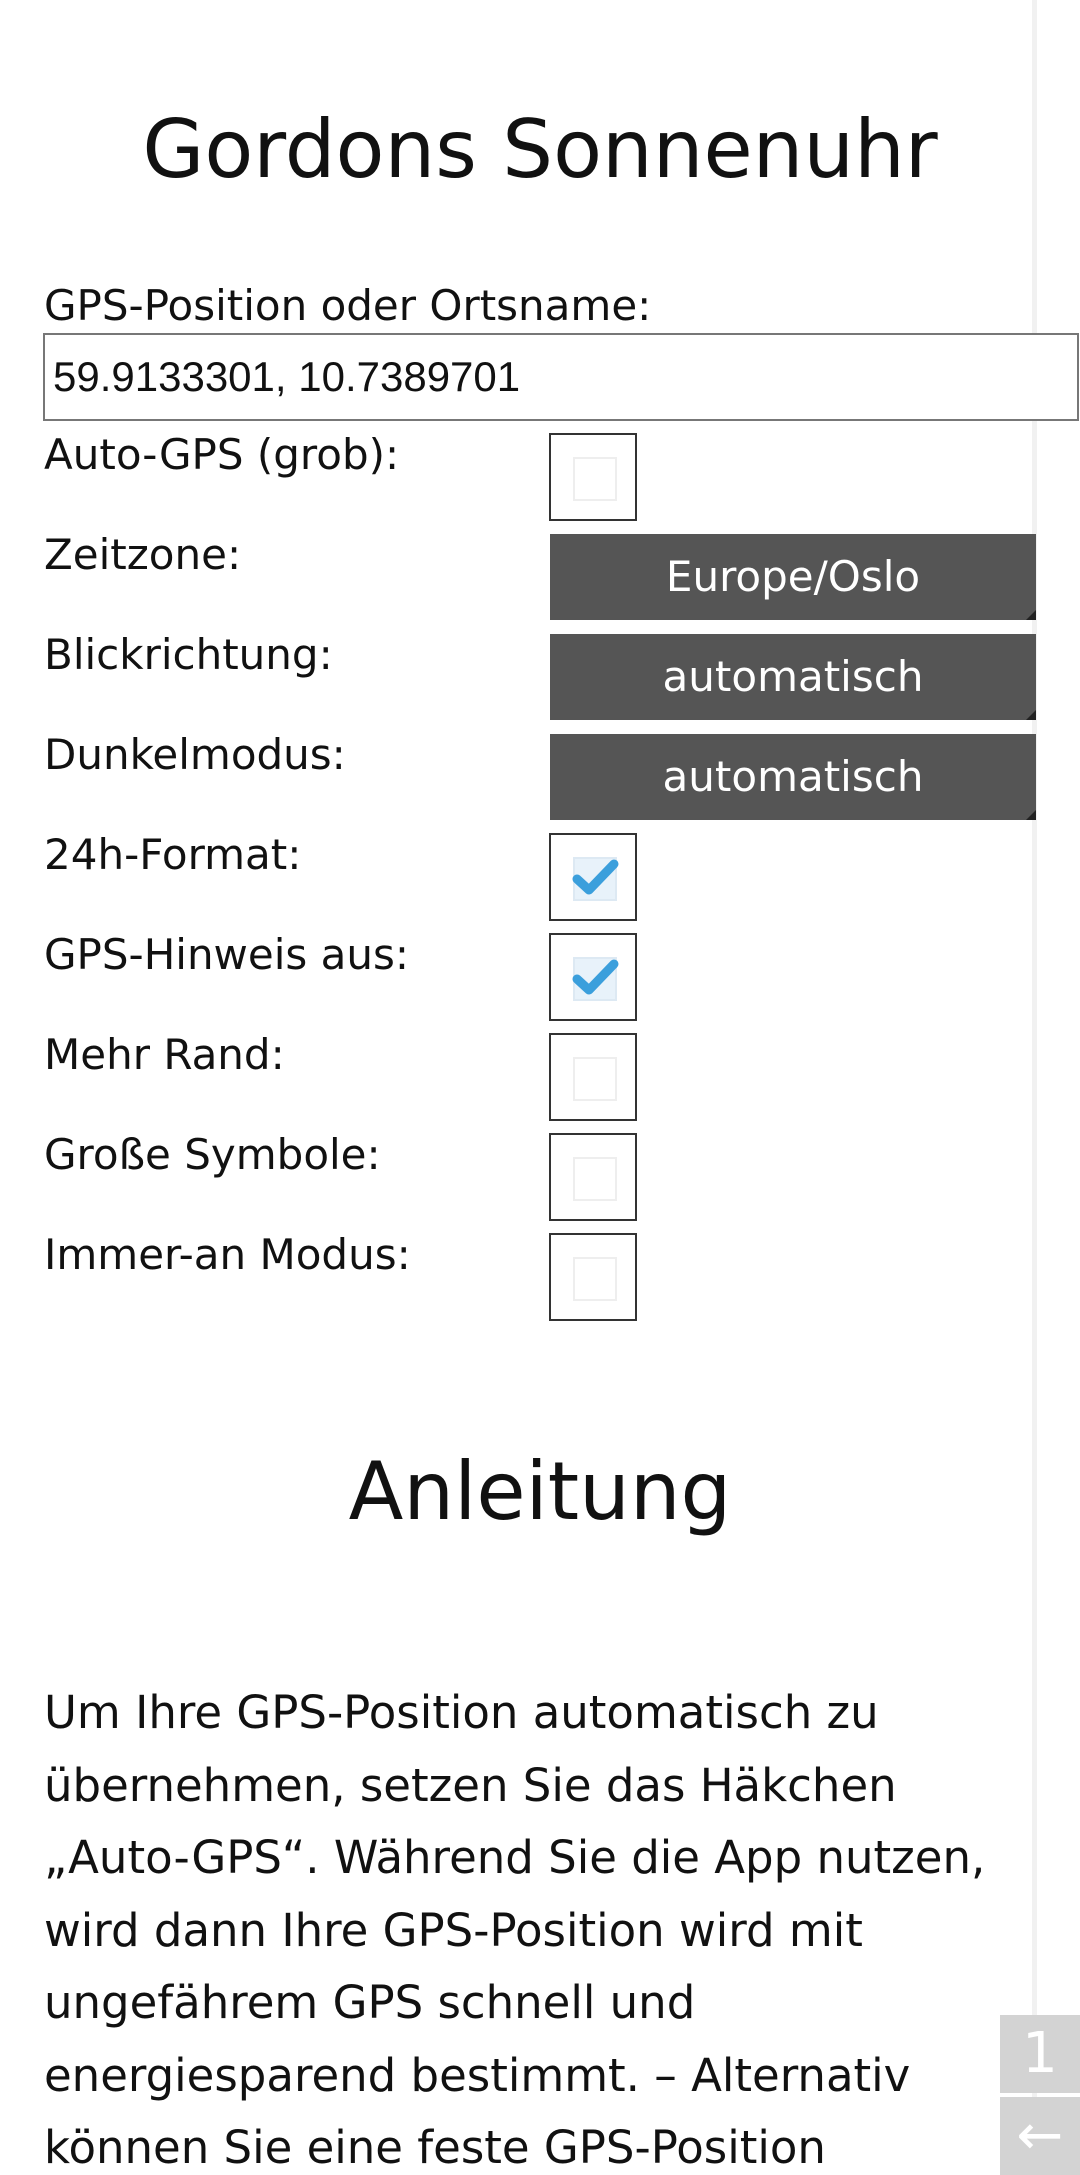 The image size is (1080, 2175). I want to click on more-margin-label: Mehr Rand:, so click(164, 1054).